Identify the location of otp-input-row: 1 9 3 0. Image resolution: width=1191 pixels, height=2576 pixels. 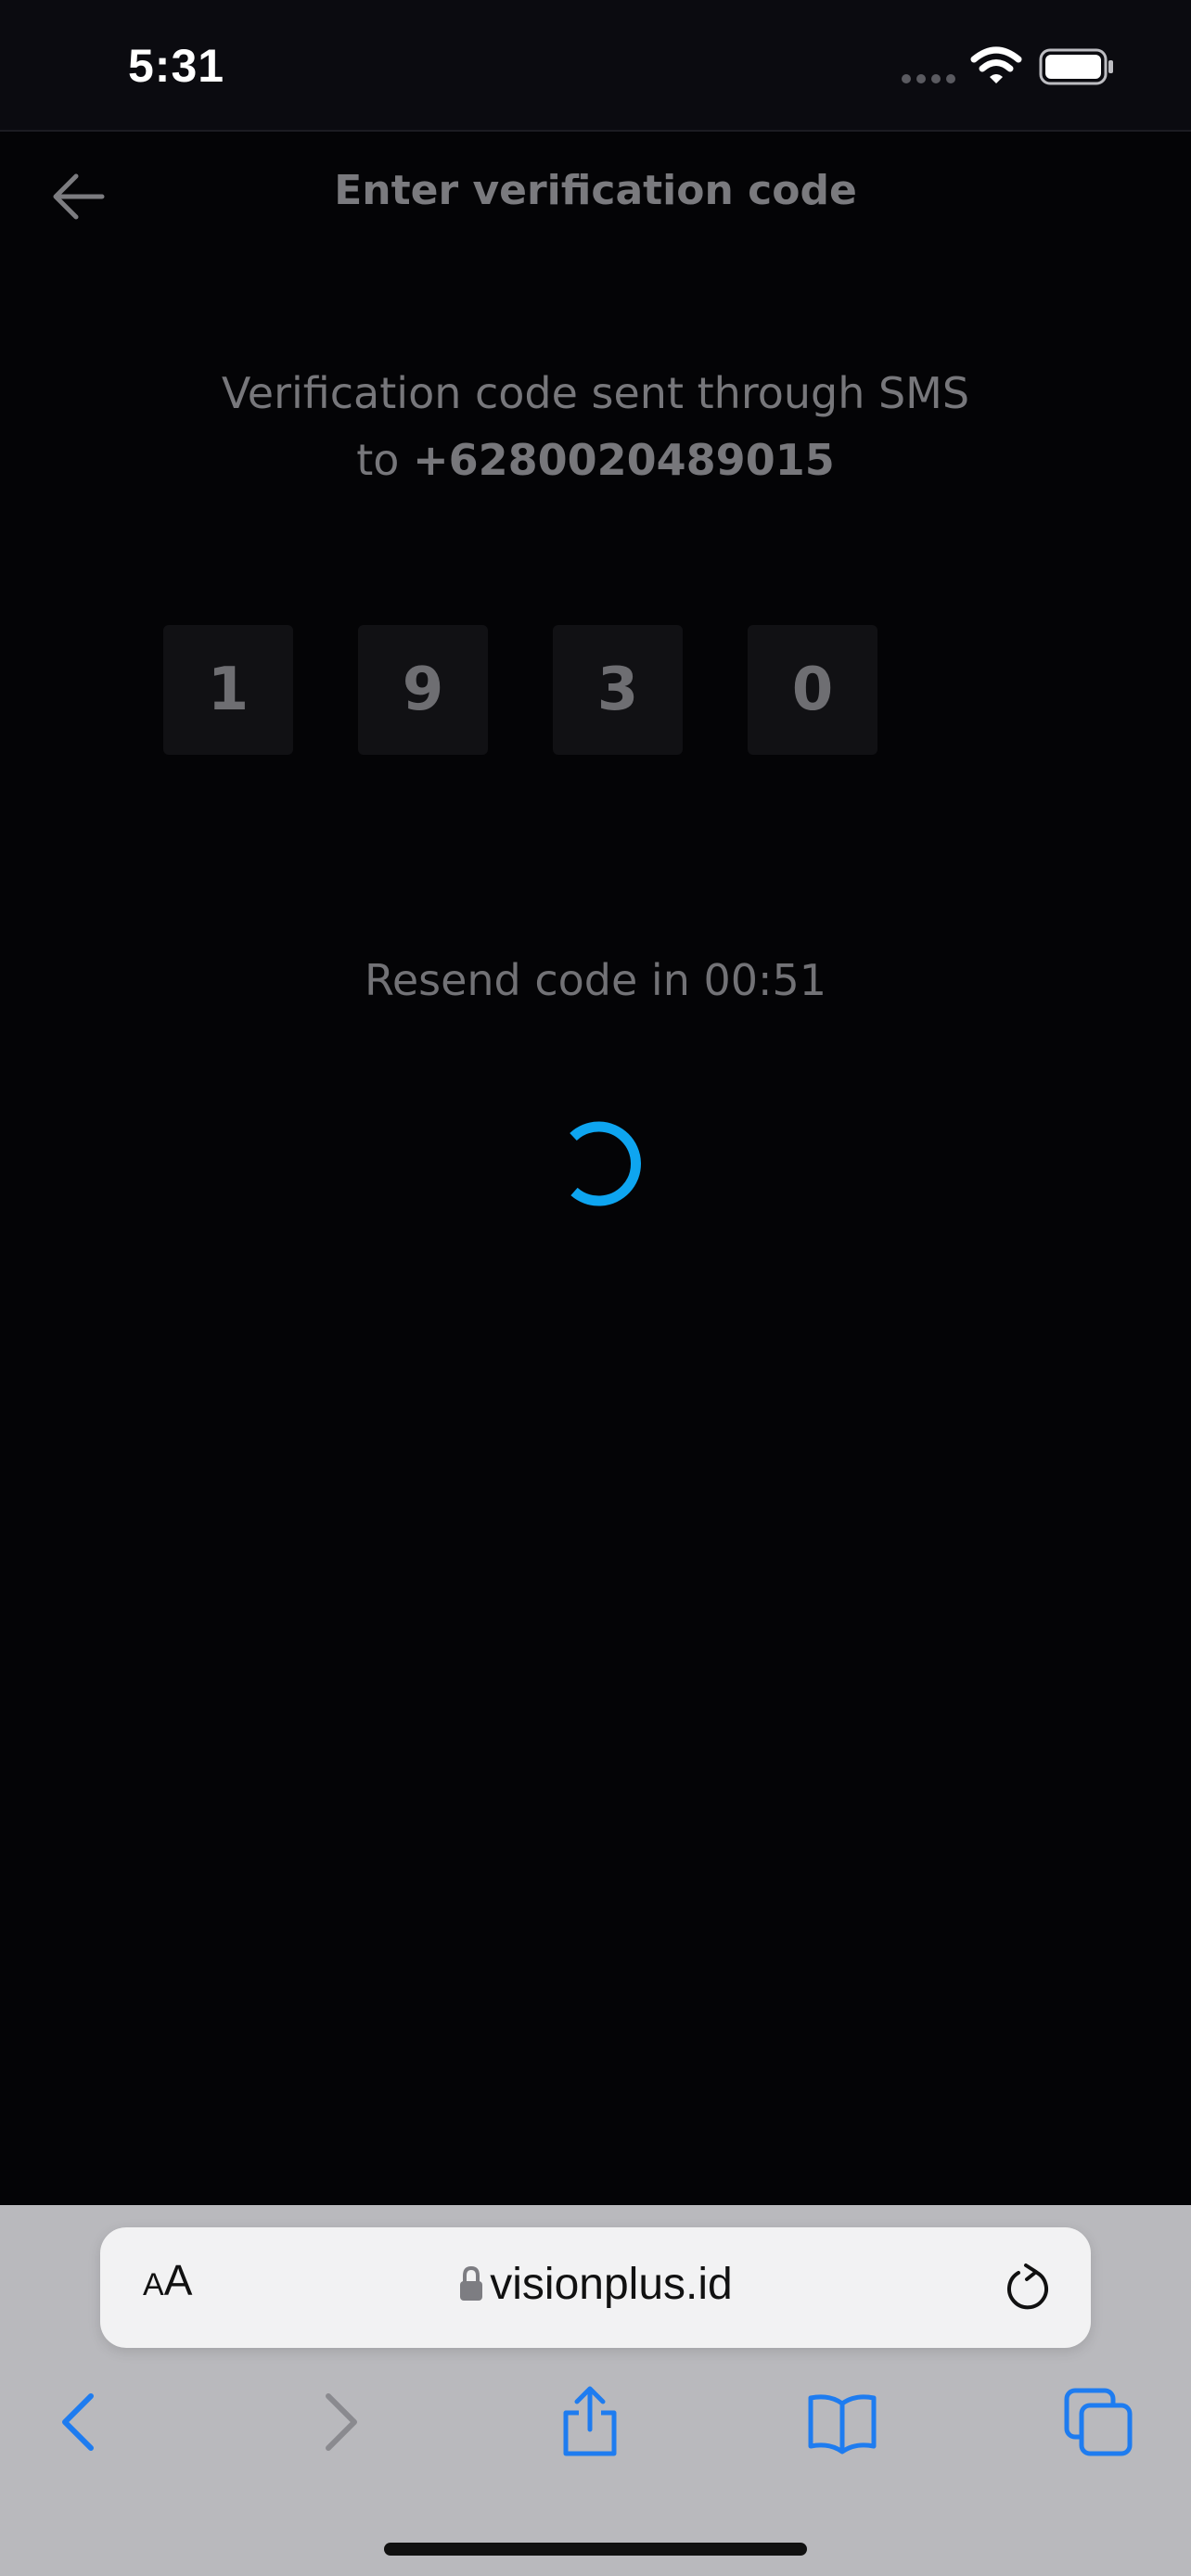
(520, 690).